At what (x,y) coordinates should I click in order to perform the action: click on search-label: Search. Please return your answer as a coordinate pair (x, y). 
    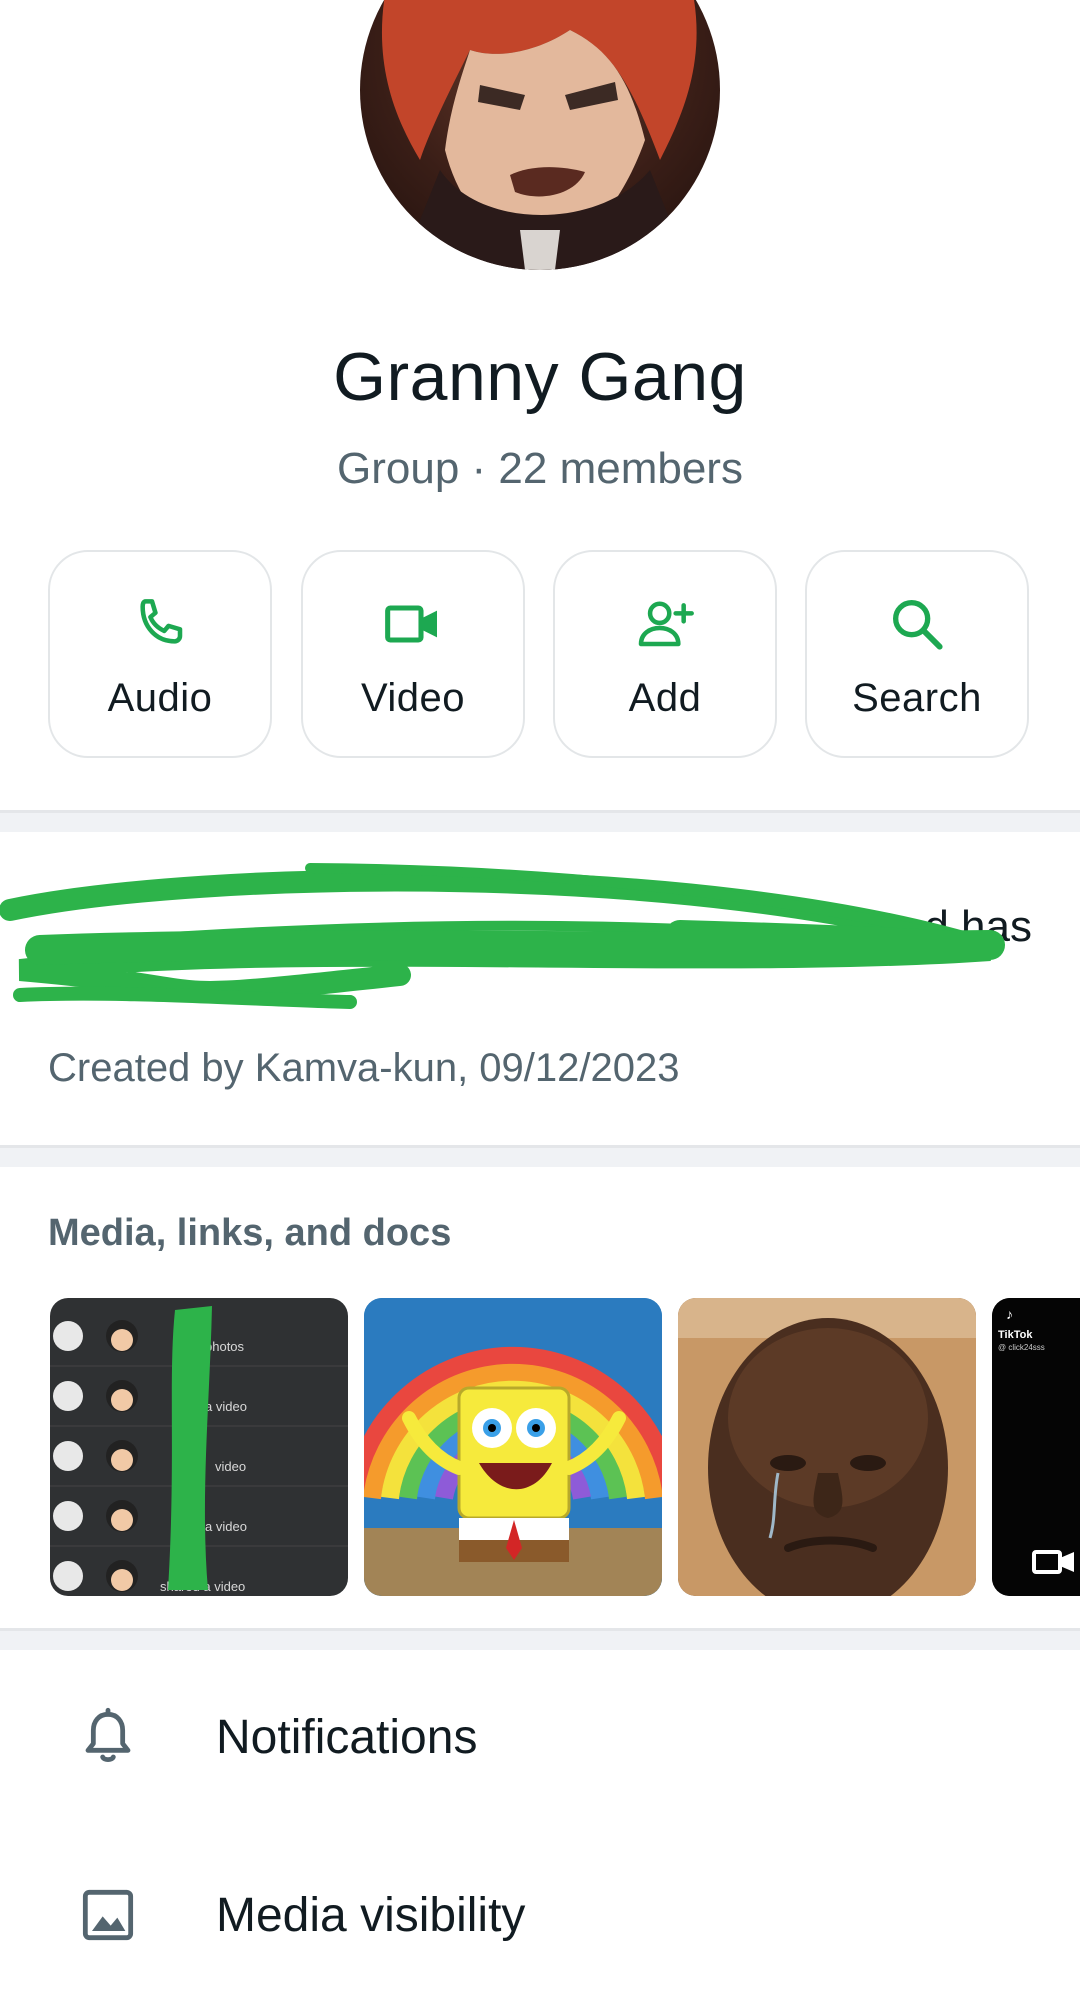
    Looking at the image, I should click on (917, 698).